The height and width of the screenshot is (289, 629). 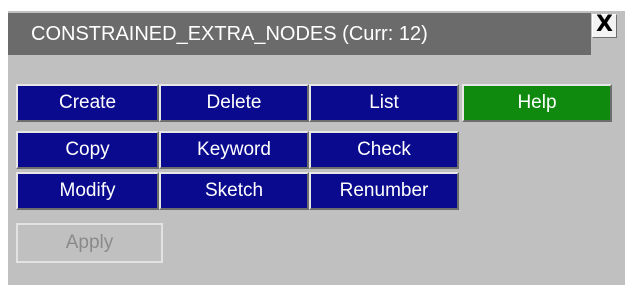 I want to click on window-title: CONSTRAINED_EXTRA_NODES (Curr: 12), so click(x=299, y=34).